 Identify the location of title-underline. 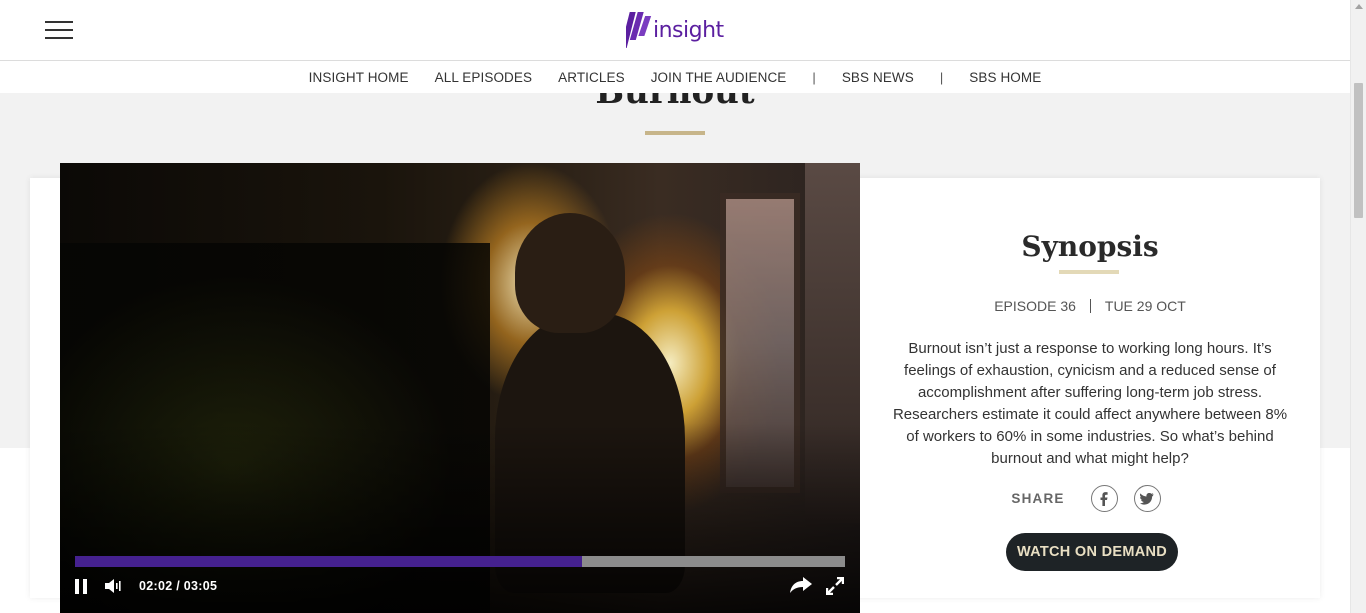
(675, 133).